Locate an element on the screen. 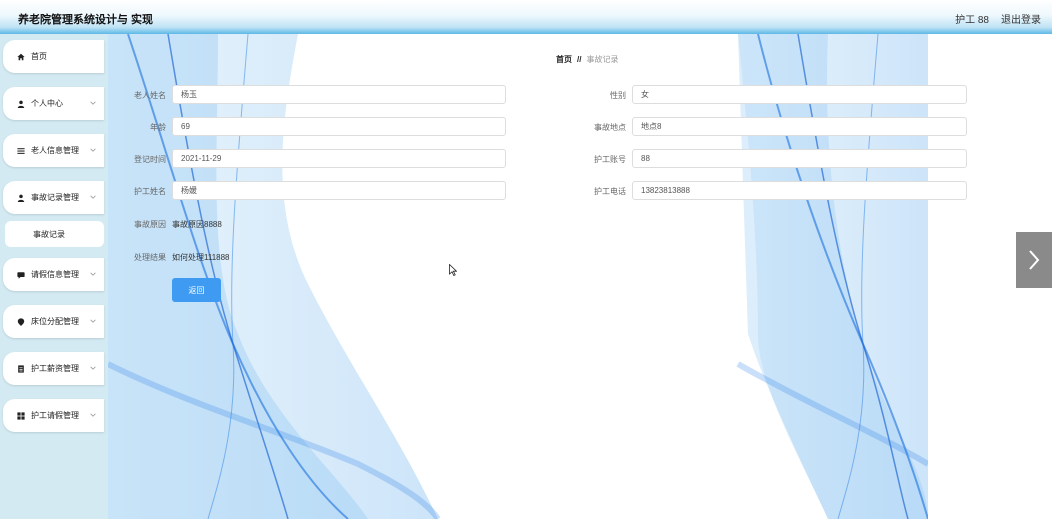  sidebar-item-label: 个人中心 is located at coordinates (47, 103).